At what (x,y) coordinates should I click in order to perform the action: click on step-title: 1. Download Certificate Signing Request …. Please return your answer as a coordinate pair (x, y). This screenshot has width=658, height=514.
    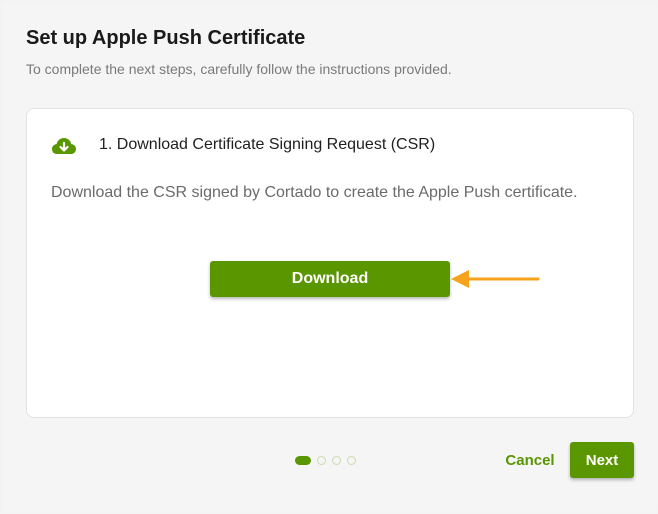
    Looking at the image, I should click on (267, 144).